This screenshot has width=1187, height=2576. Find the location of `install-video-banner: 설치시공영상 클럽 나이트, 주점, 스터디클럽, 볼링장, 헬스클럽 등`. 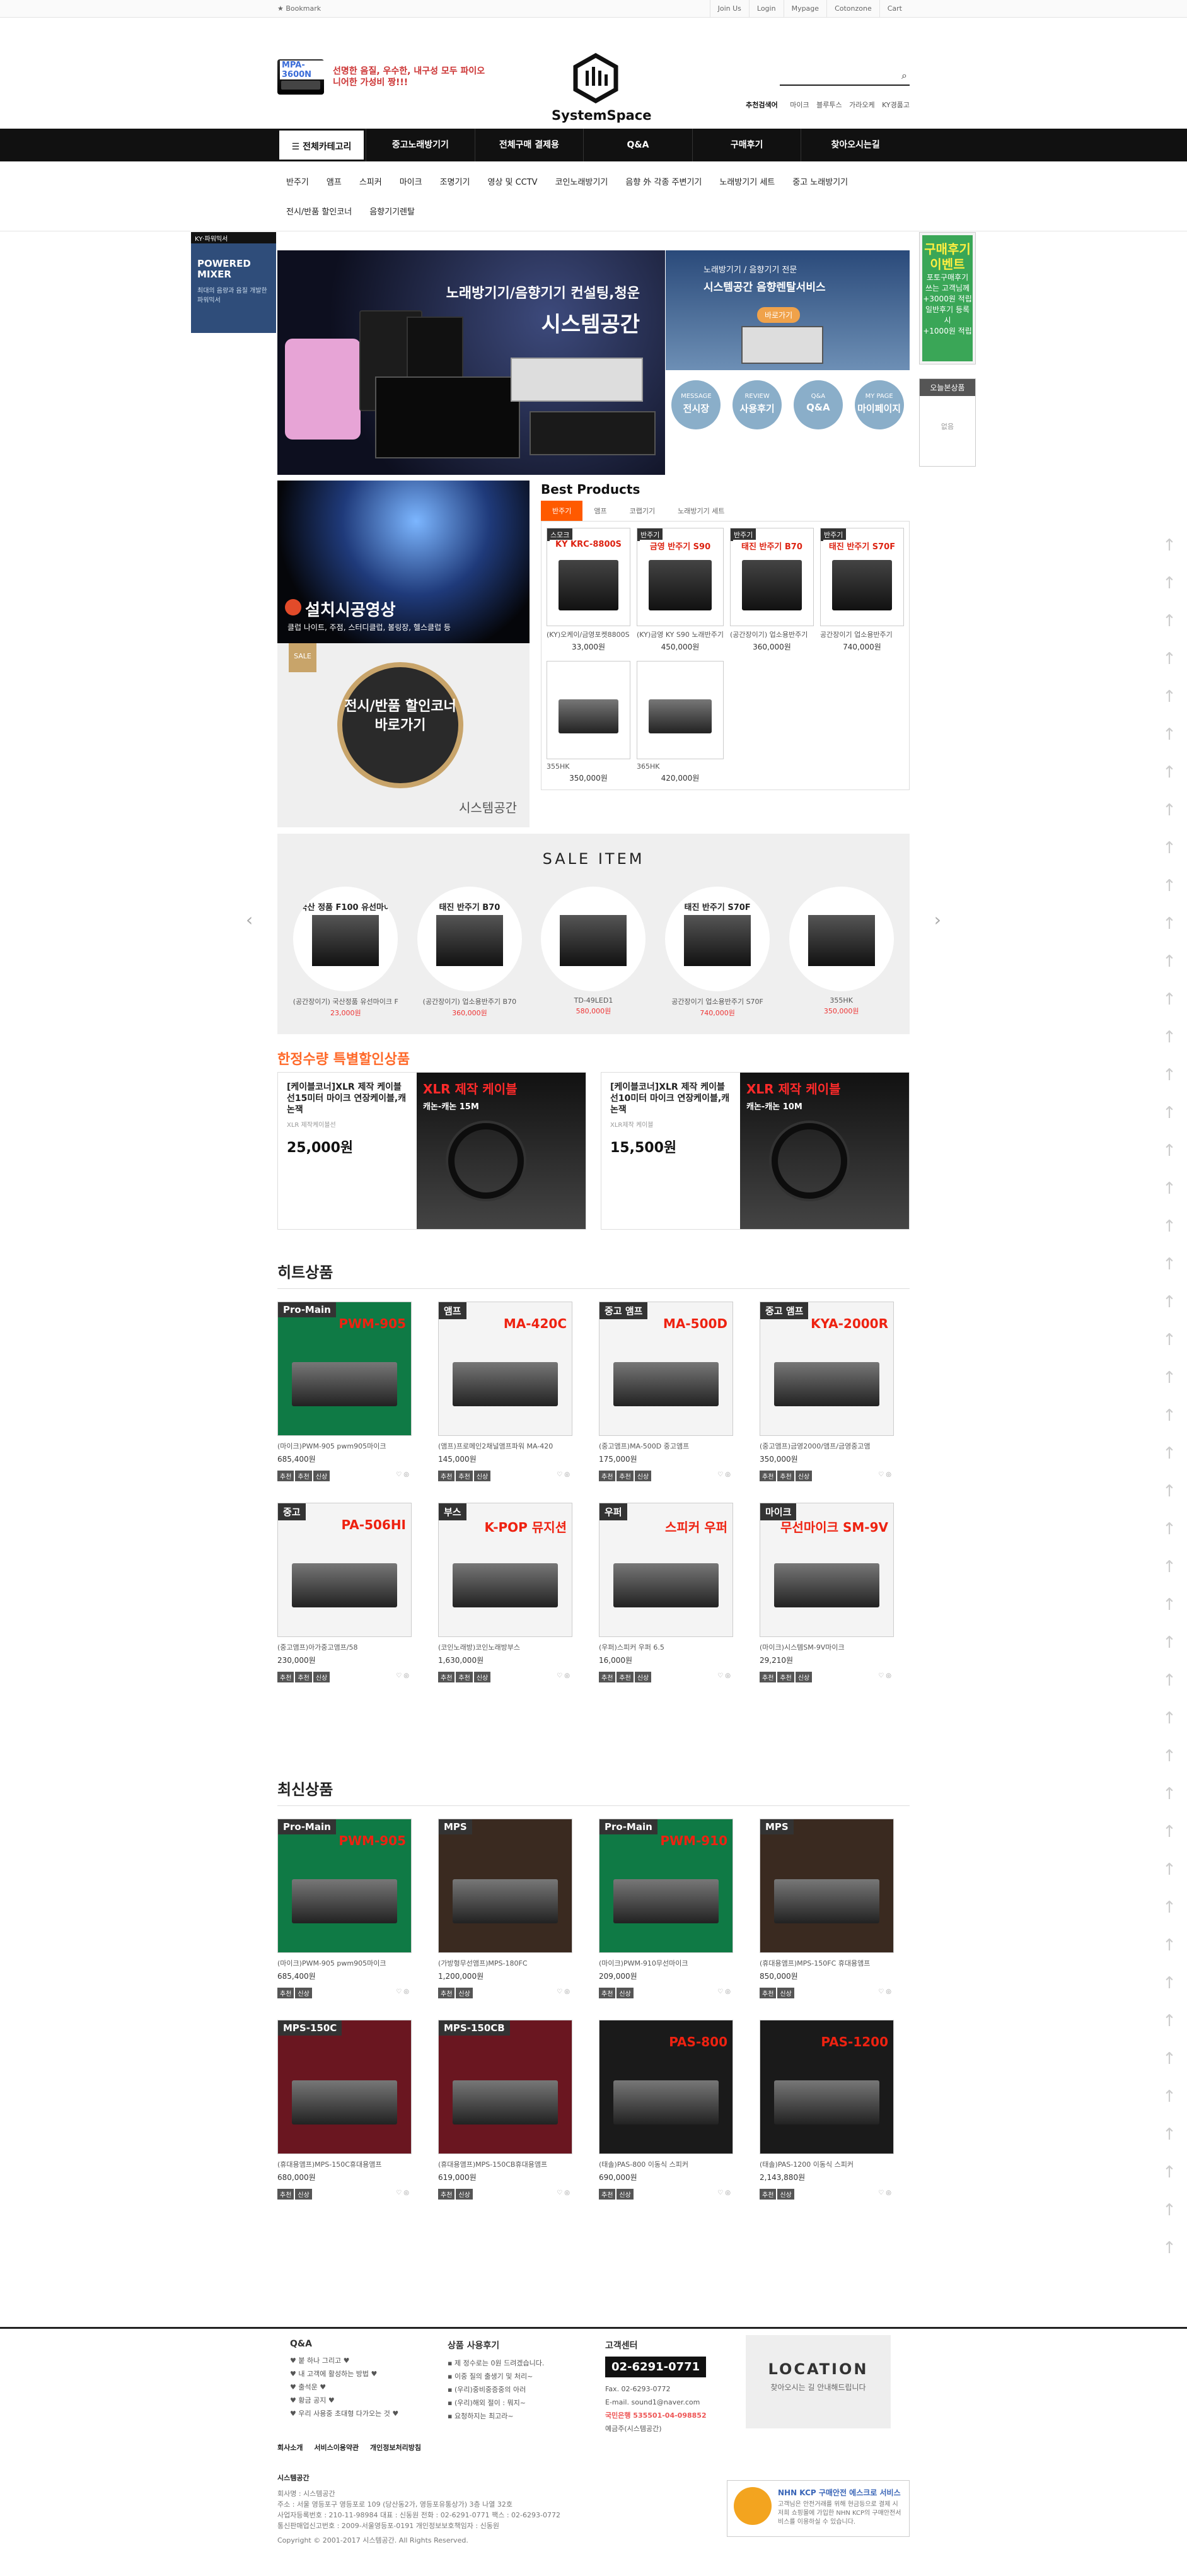

install-video-banner: 설치시공영상 클럽 나이트, 주점, 스터디클럽, 볼링장, 헬스클럽 등 is located at coordinates (403, 562).